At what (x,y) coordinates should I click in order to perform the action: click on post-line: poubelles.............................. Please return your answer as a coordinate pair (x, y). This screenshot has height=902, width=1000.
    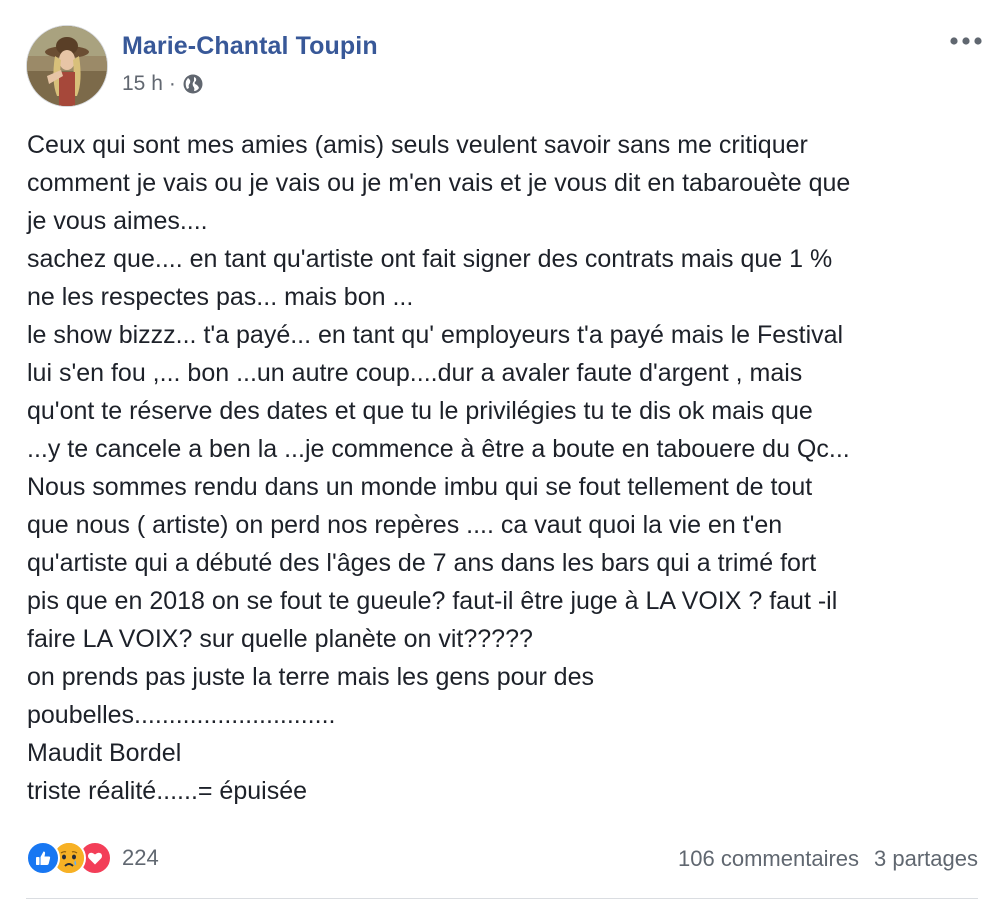
    Looking at the image, I should click on (181, 715).